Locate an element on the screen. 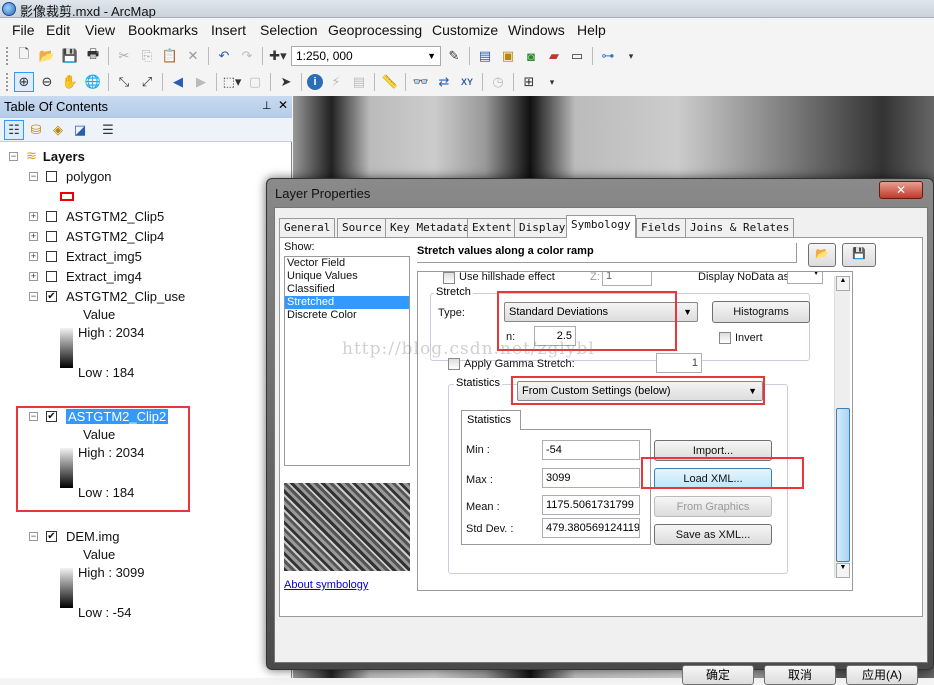 The width and height of the screenshot is (934, 685). toolbar-options-icon: ▾ is located at coordinates (552, 82).